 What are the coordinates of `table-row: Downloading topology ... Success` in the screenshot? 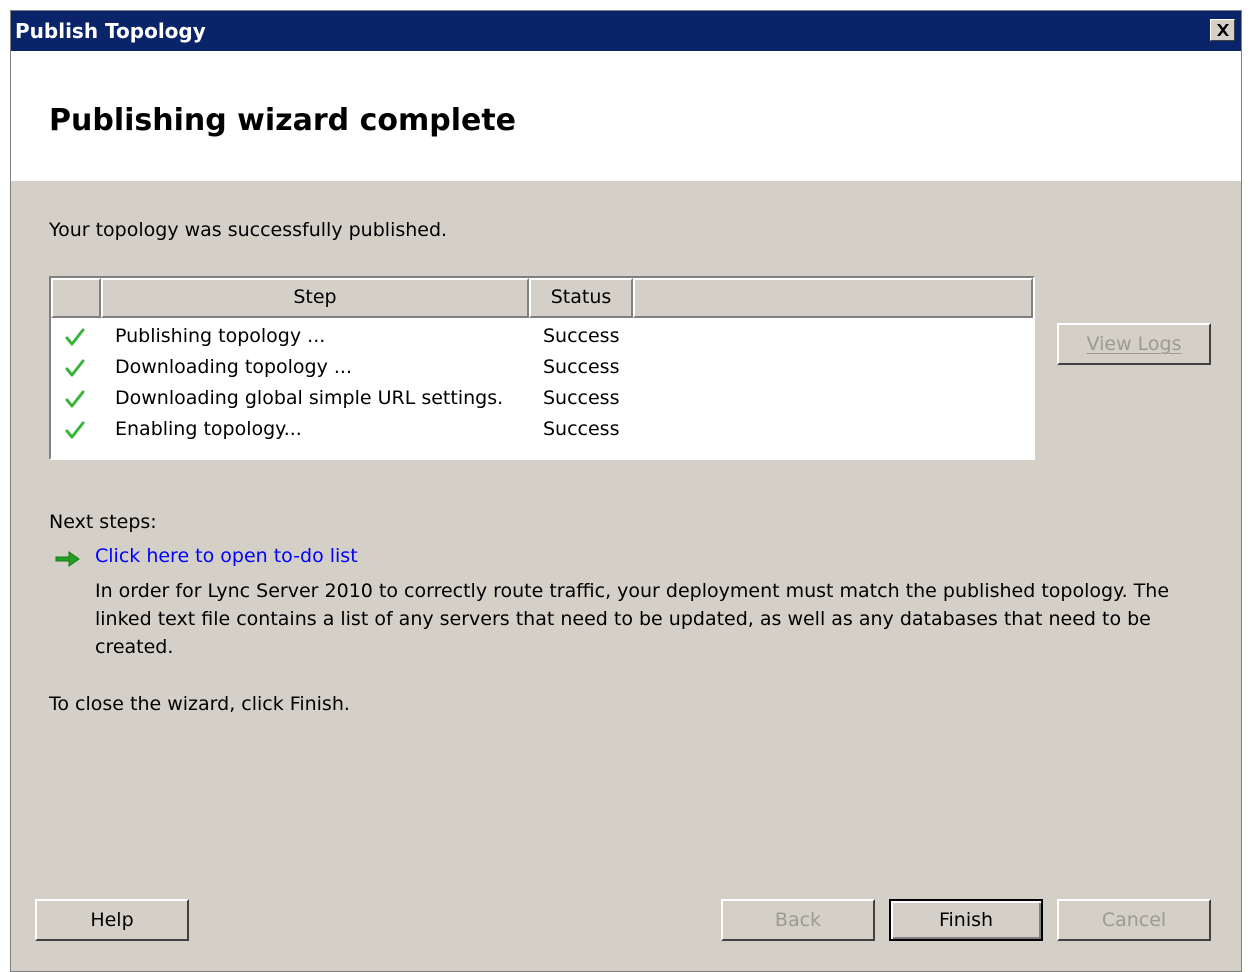 It's located at (542, 368).